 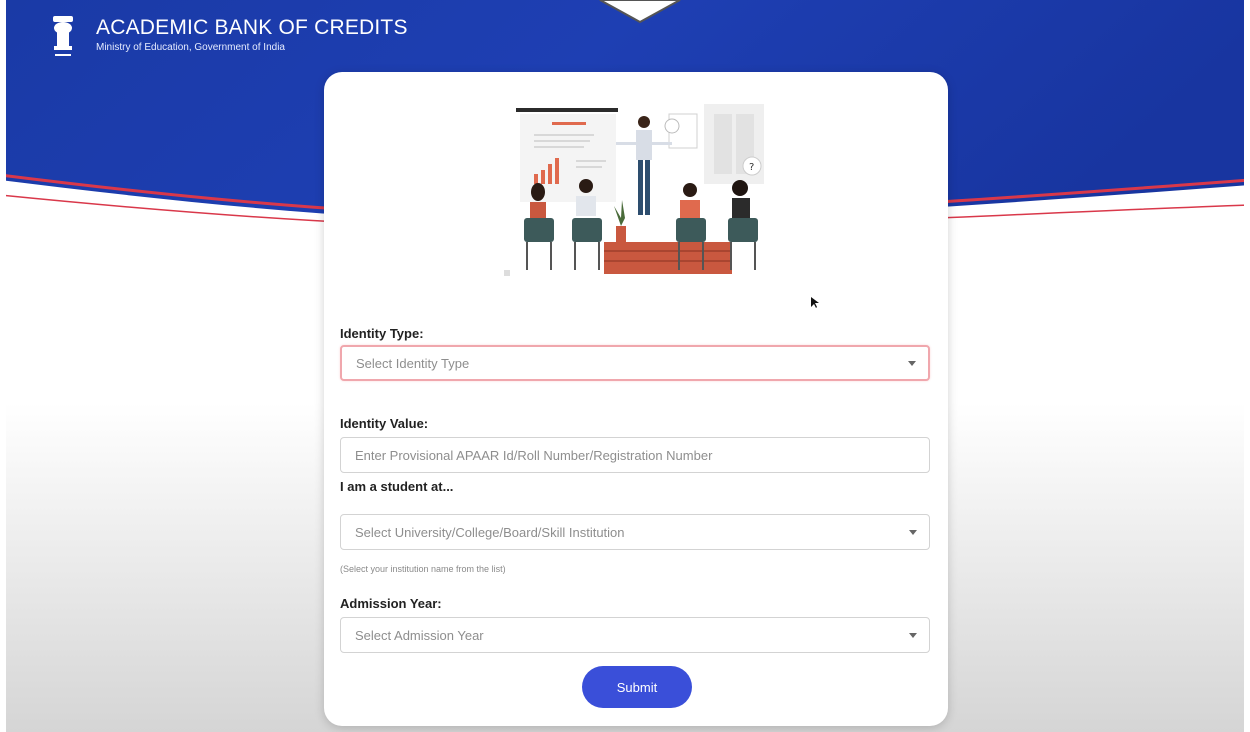 What do you see at coordinates (252, 27) in the screenshot?
I see `app-title: ACADEMIC BANK OF CREDITS` at bounding box center [252, 27].